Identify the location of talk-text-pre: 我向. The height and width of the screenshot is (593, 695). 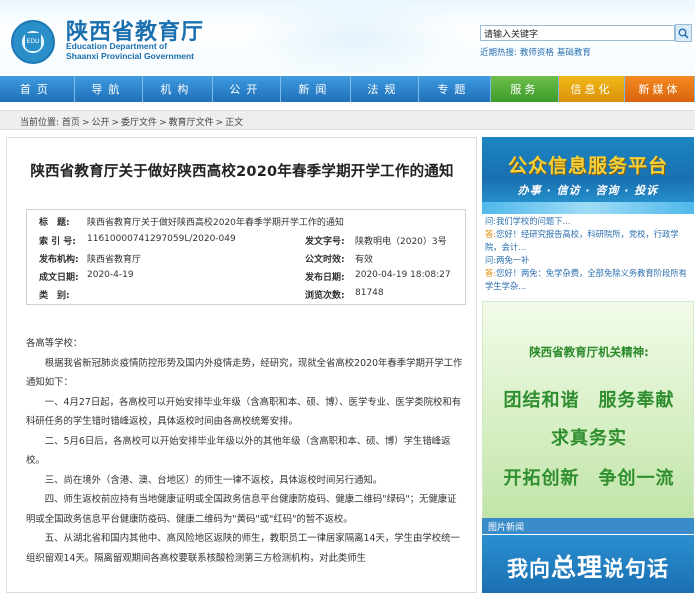
(529, 568).